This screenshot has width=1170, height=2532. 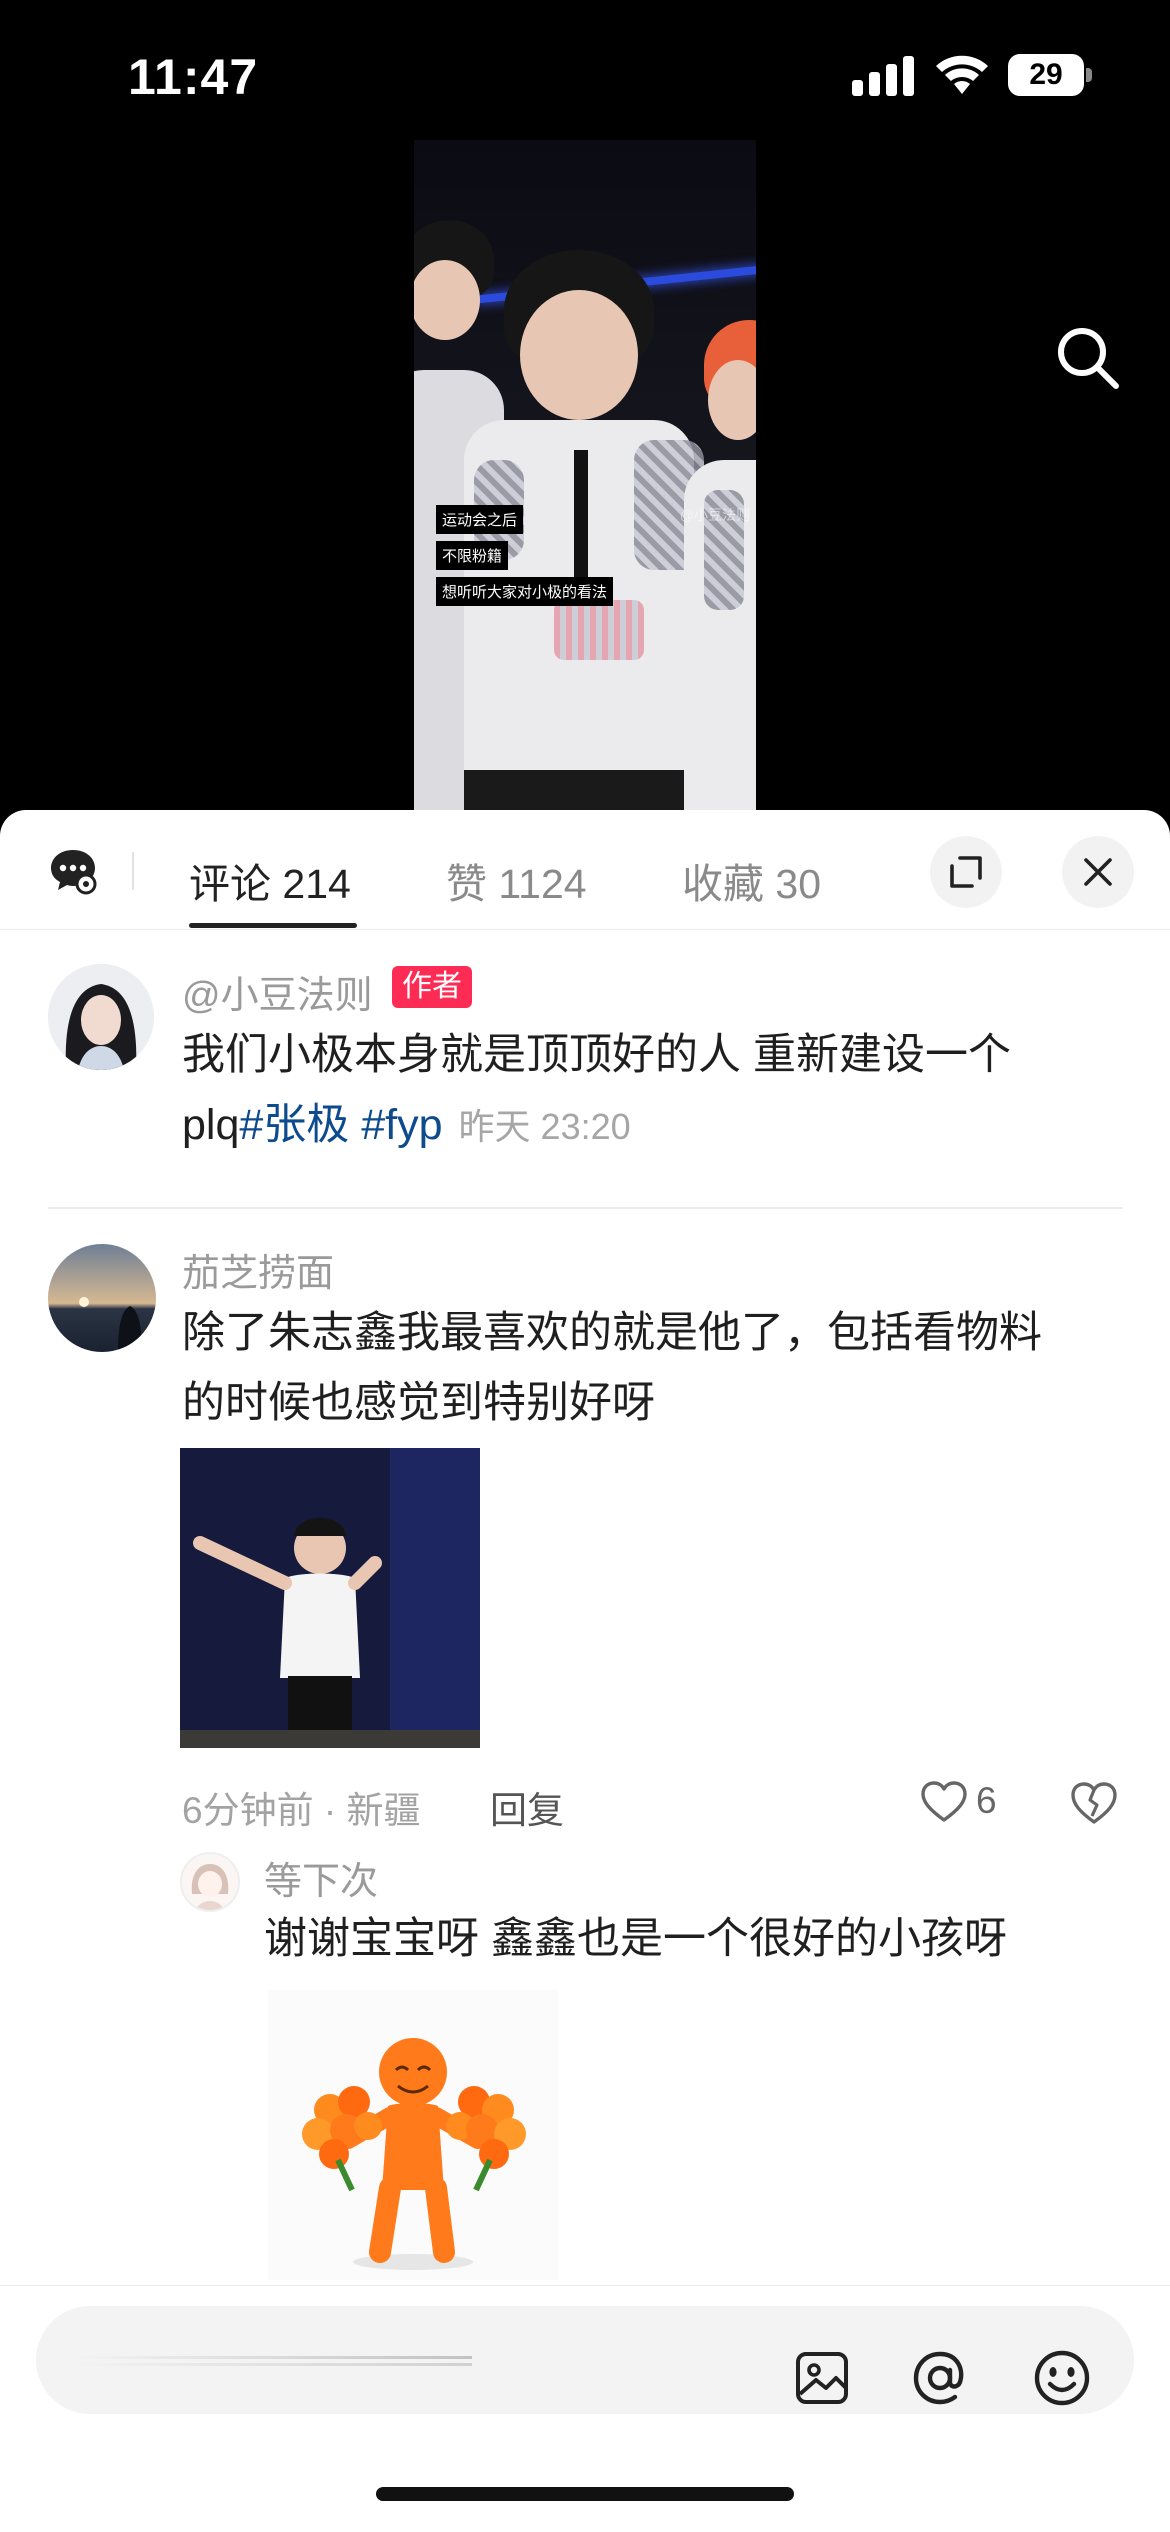 I want to click on reply-username: 等下次, so click(x=321, y=1877).